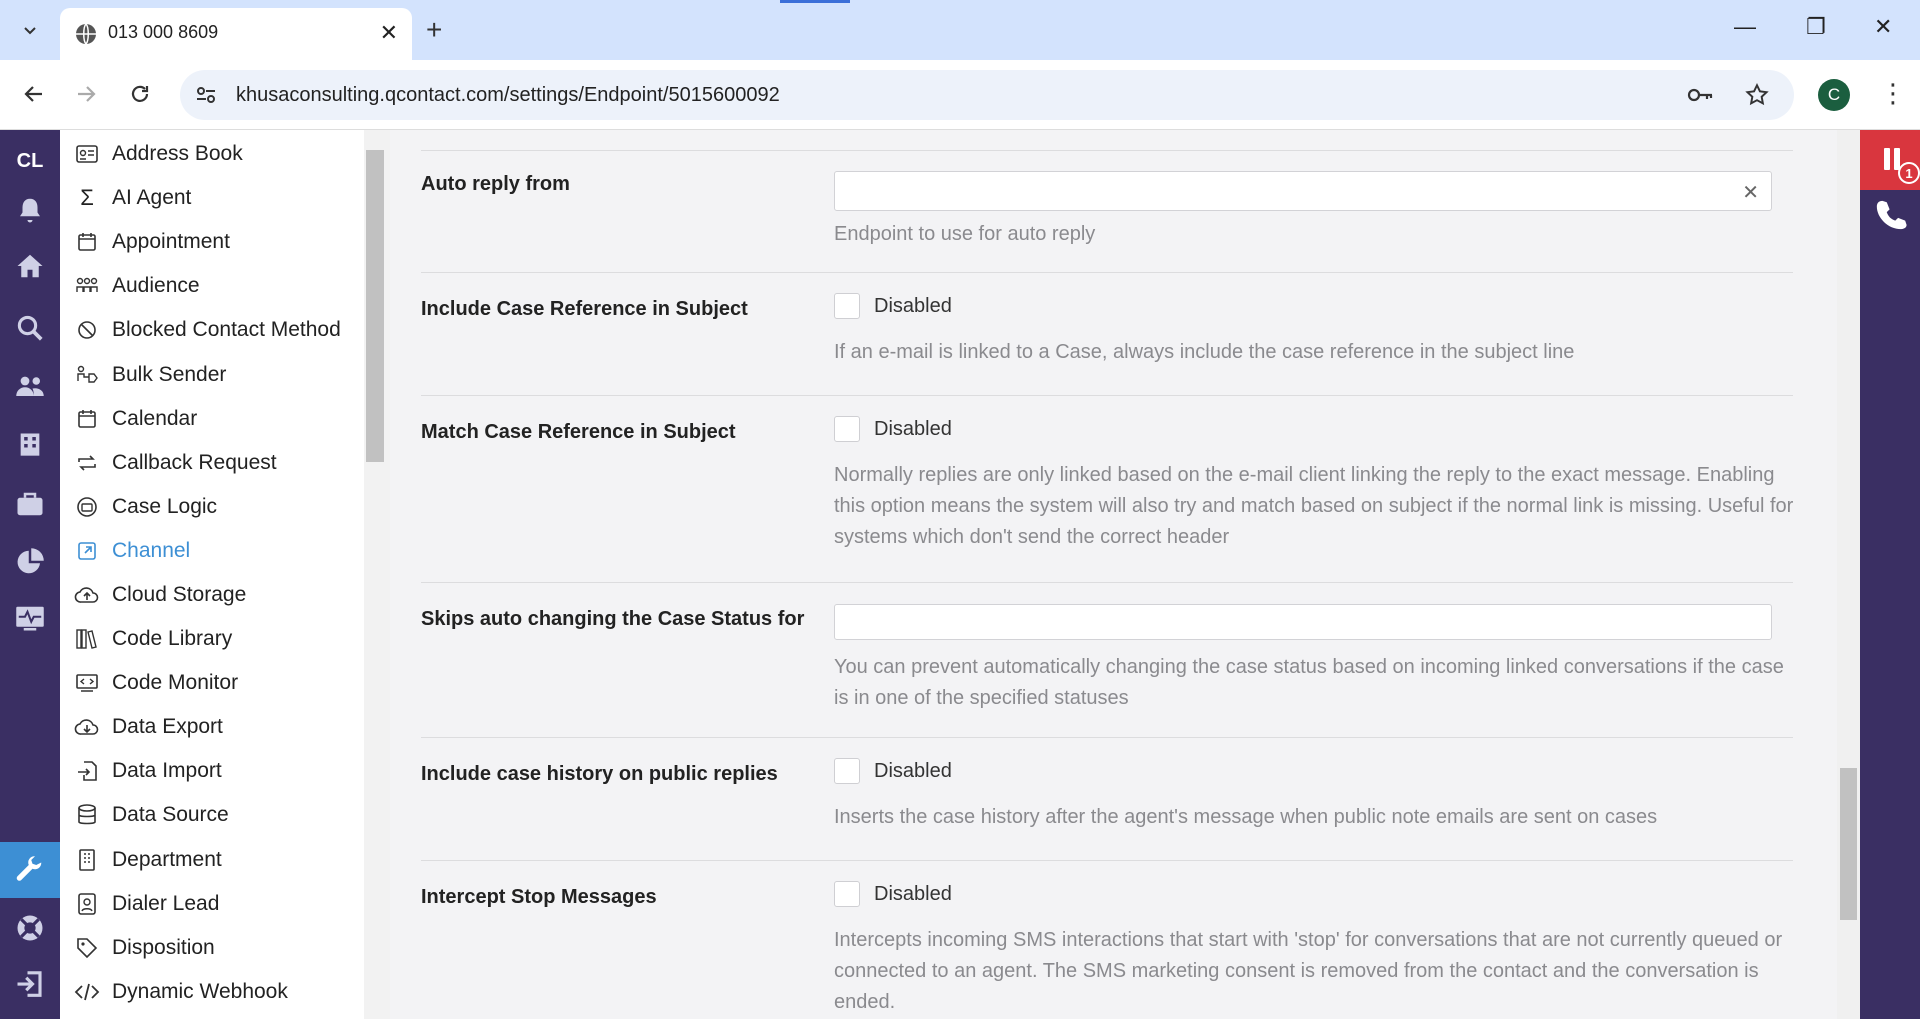 This screenshot has height=1019, width=1920. I want to click on sidebar-item-bulk-sender: Bulk Sender, so click(224, 374).